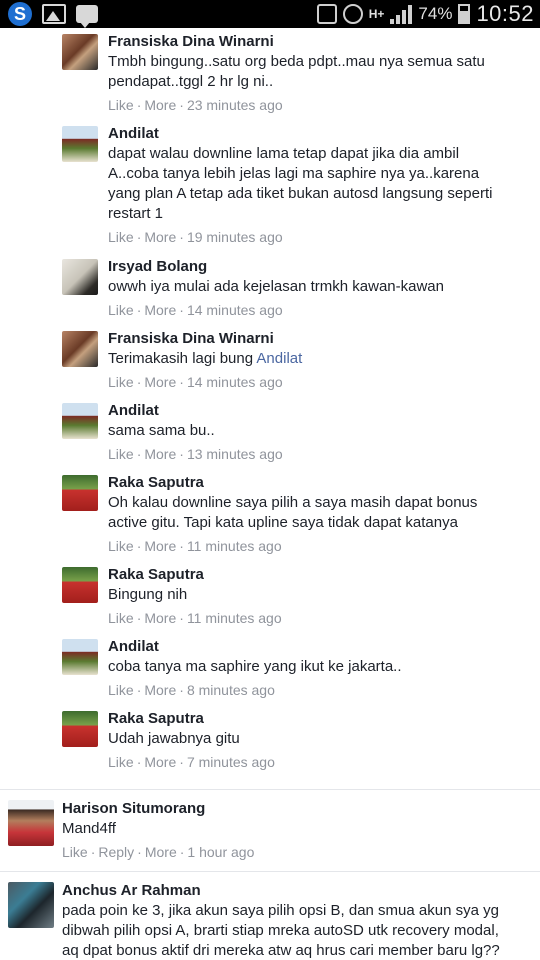  What do you see at coordinates (231, 762) in the screenshot?
I see `timestamp: 7 minutes ago` at bounding box center [231, 762].